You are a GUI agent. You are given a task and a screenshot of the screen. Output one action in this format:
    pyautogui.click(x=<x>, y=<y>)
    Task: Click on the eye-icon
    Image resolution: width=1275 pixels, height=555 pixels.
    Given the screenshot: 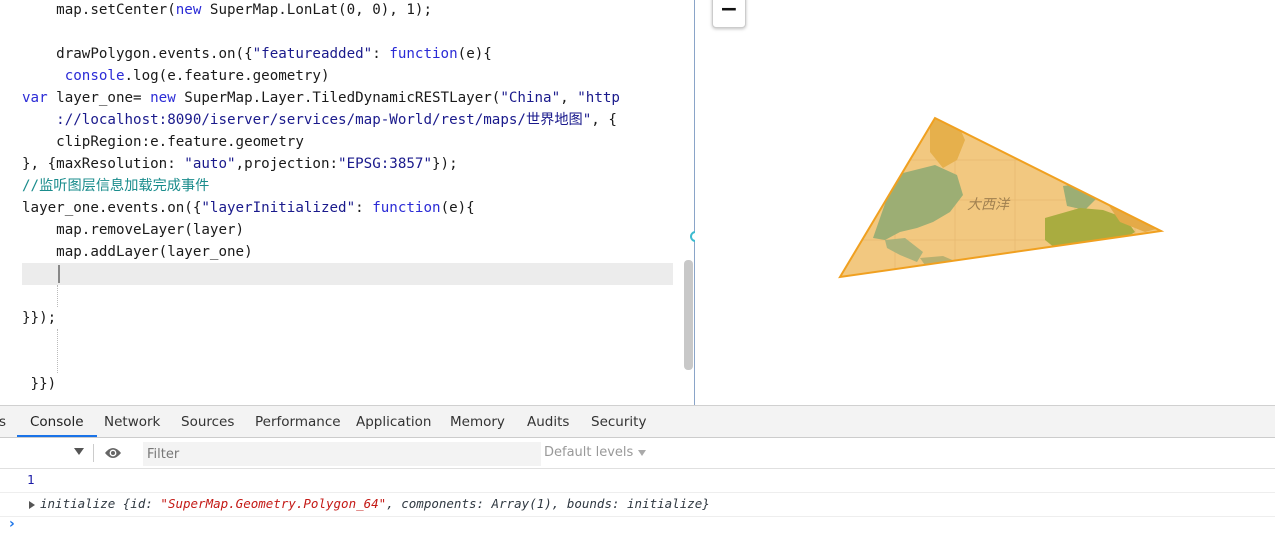 What is the action you would take?
    pyautogui.click(x=113, y=453)
    